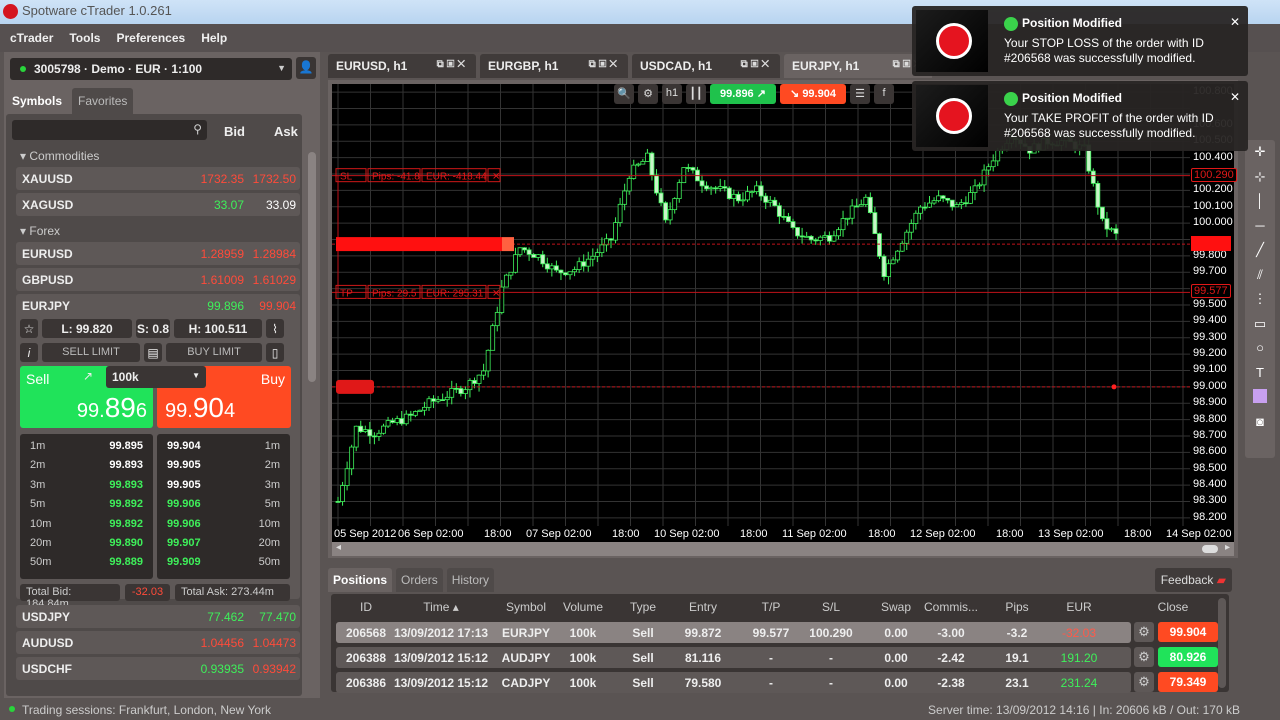  Describe the element at coordinates (1188, 682) in the screenshot. I see `close-position-button: 79.349` at that location.